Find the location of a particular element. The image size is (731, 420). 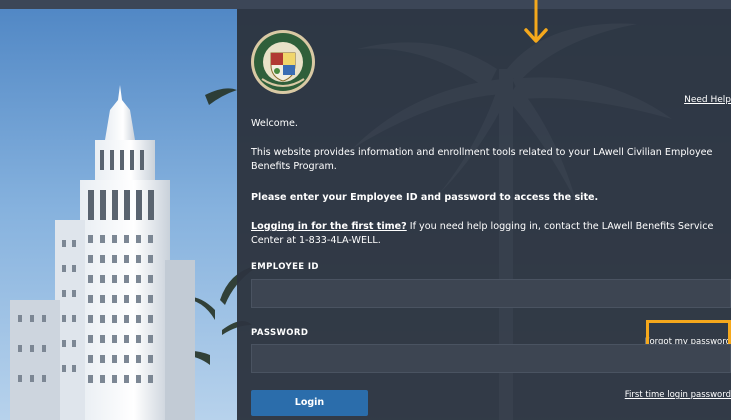

welcome-text: Welcome. is located at coordinates (274, 123).